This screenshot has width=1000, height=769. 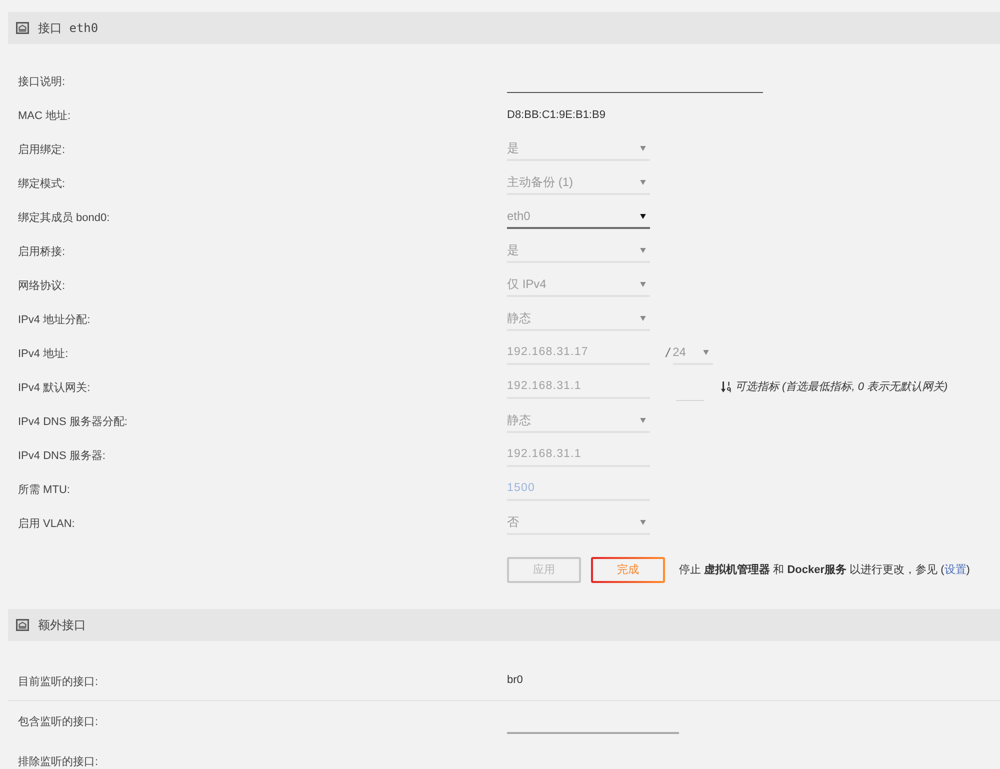 I want to click on hint-text: 可选指标 (首选最低指标, 0 表示无默认网关), so click(x=841, y=387).